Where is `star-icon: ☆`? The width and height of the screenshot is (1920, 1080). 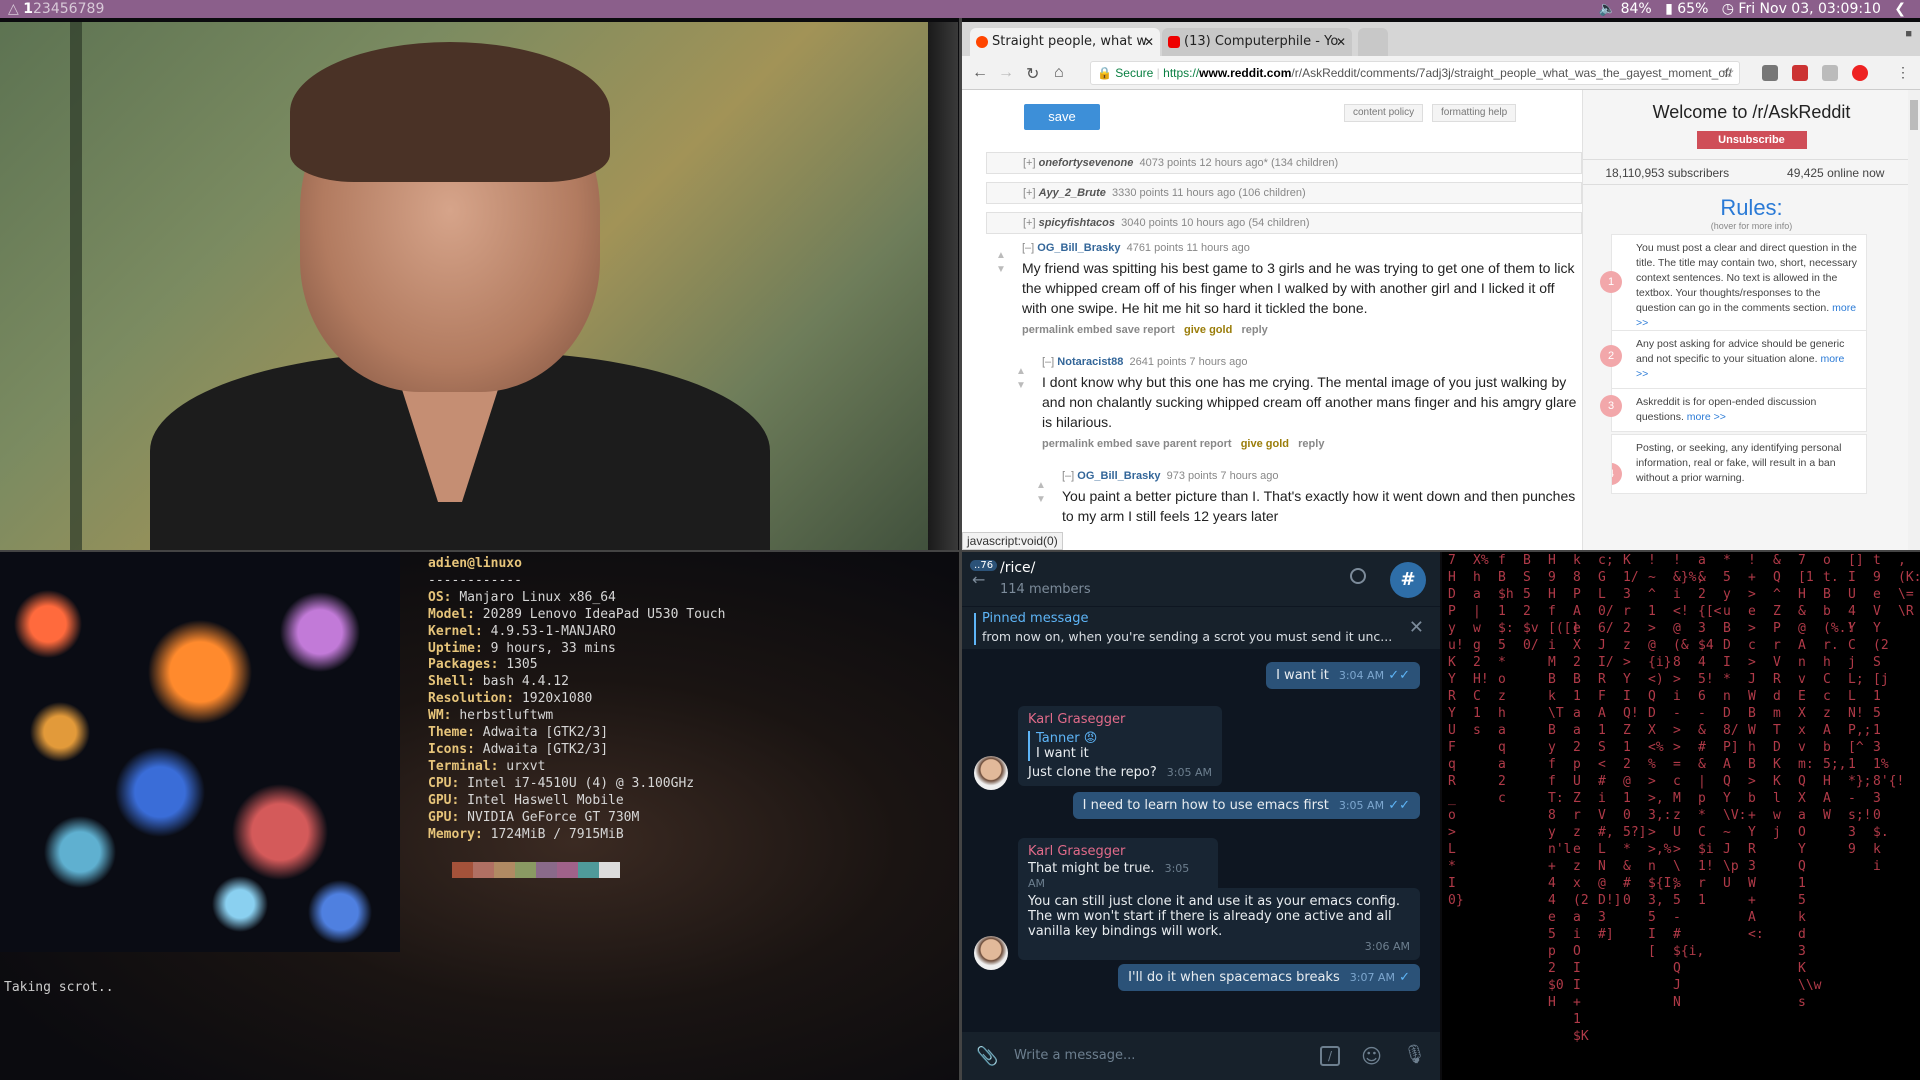
star-icon: ☆ is located at coordinates (1728, 72).